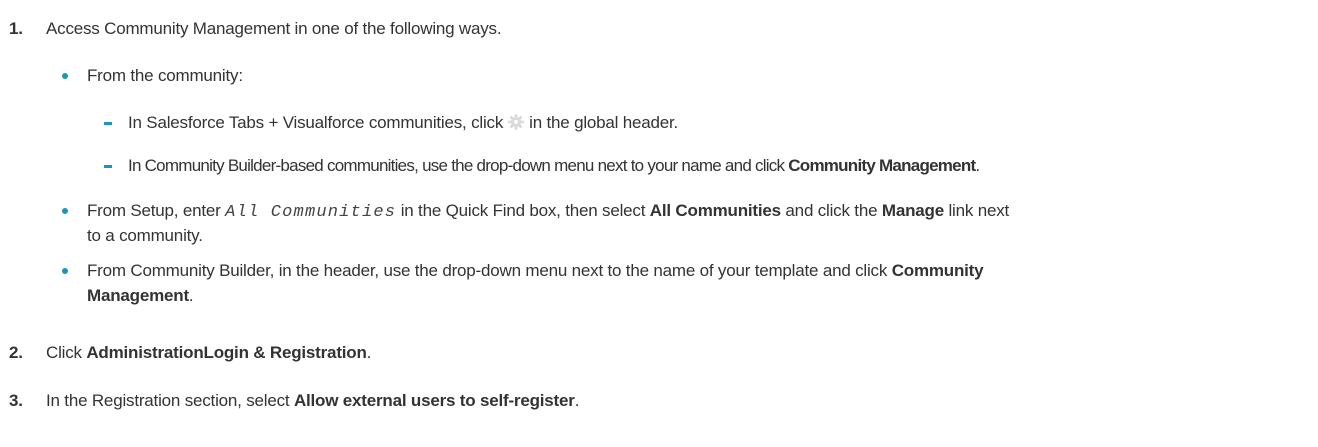 The image size is (1318, 447). Describe the element at coordinates (138, 295) in the screenshot. I see `ui-term: Management` at that location.